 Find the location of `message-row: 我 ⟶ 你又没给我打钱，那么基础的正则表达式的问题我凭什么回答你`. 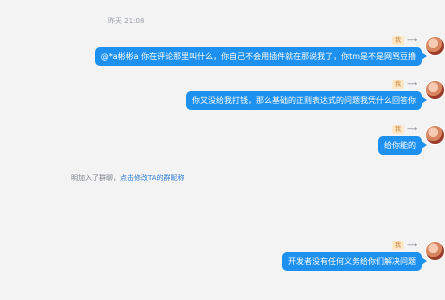

message-row: 我 ⟶ 你又没给我打钱，那么基础的正则表达式的问题我凭什么回答你 is located at coordinates (222, 100).